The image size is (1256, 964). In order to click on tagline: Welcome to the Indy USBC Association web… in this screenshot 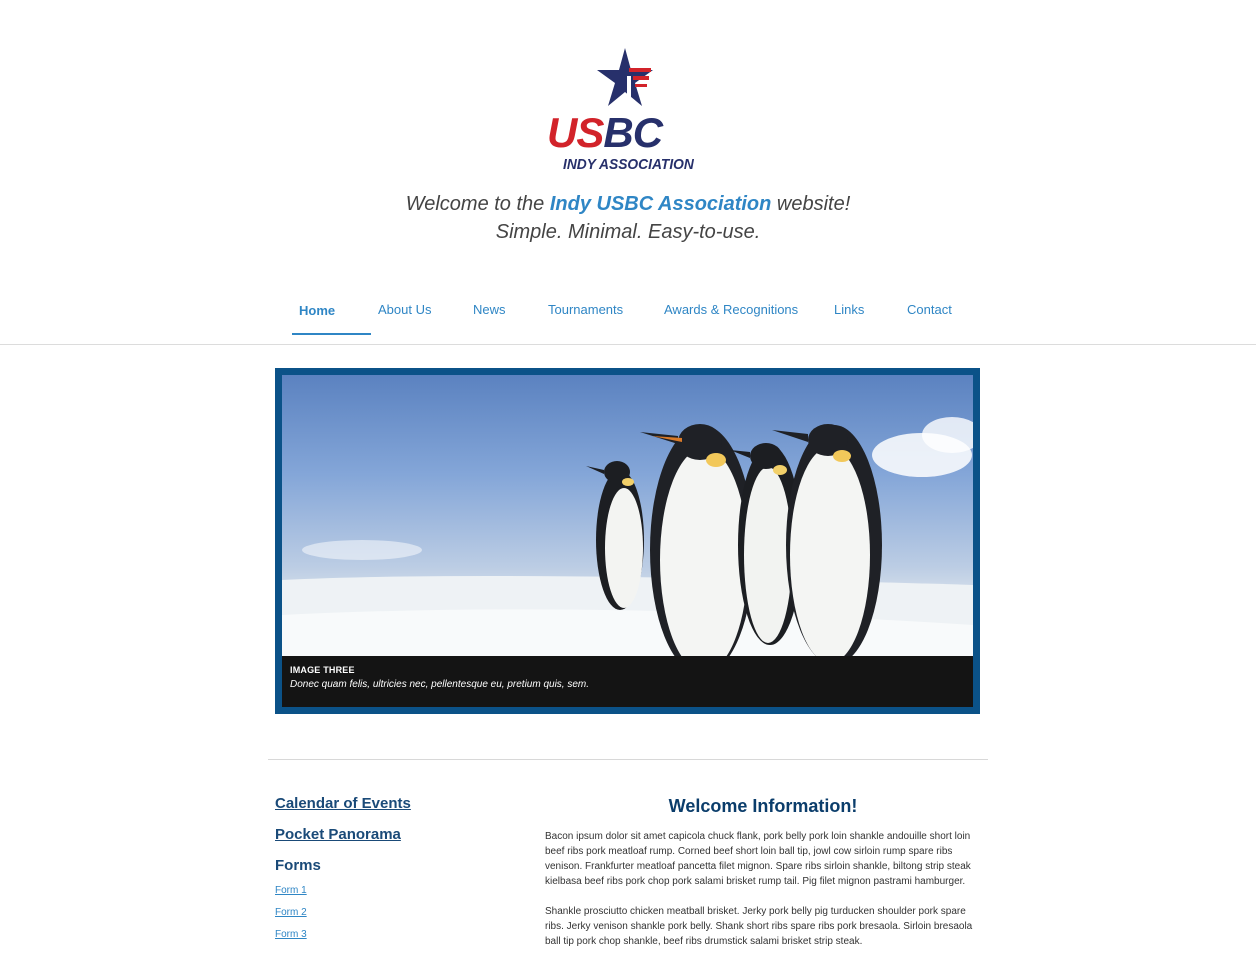, I will do `click(628, 218)`.